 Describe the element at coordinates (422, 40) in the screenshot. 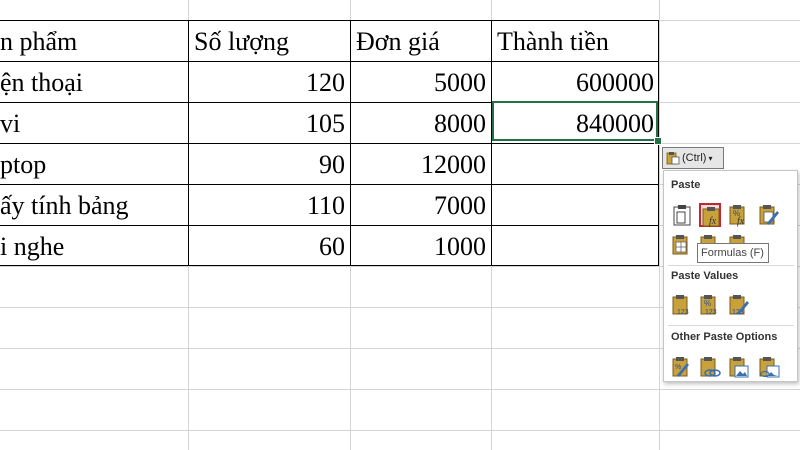

I see `header-unit-price: Đơn giá` at that location.